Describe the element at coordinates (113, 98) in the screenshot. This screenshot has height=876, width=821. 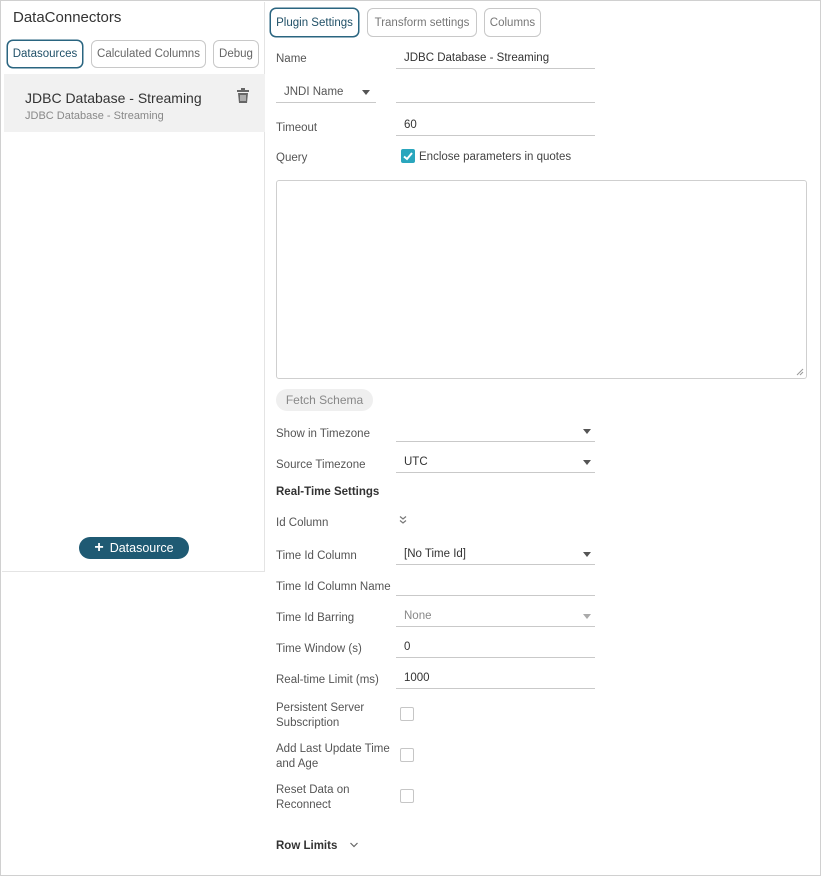
I see `datasource-name: JDBC Database - Streaming` at that location.